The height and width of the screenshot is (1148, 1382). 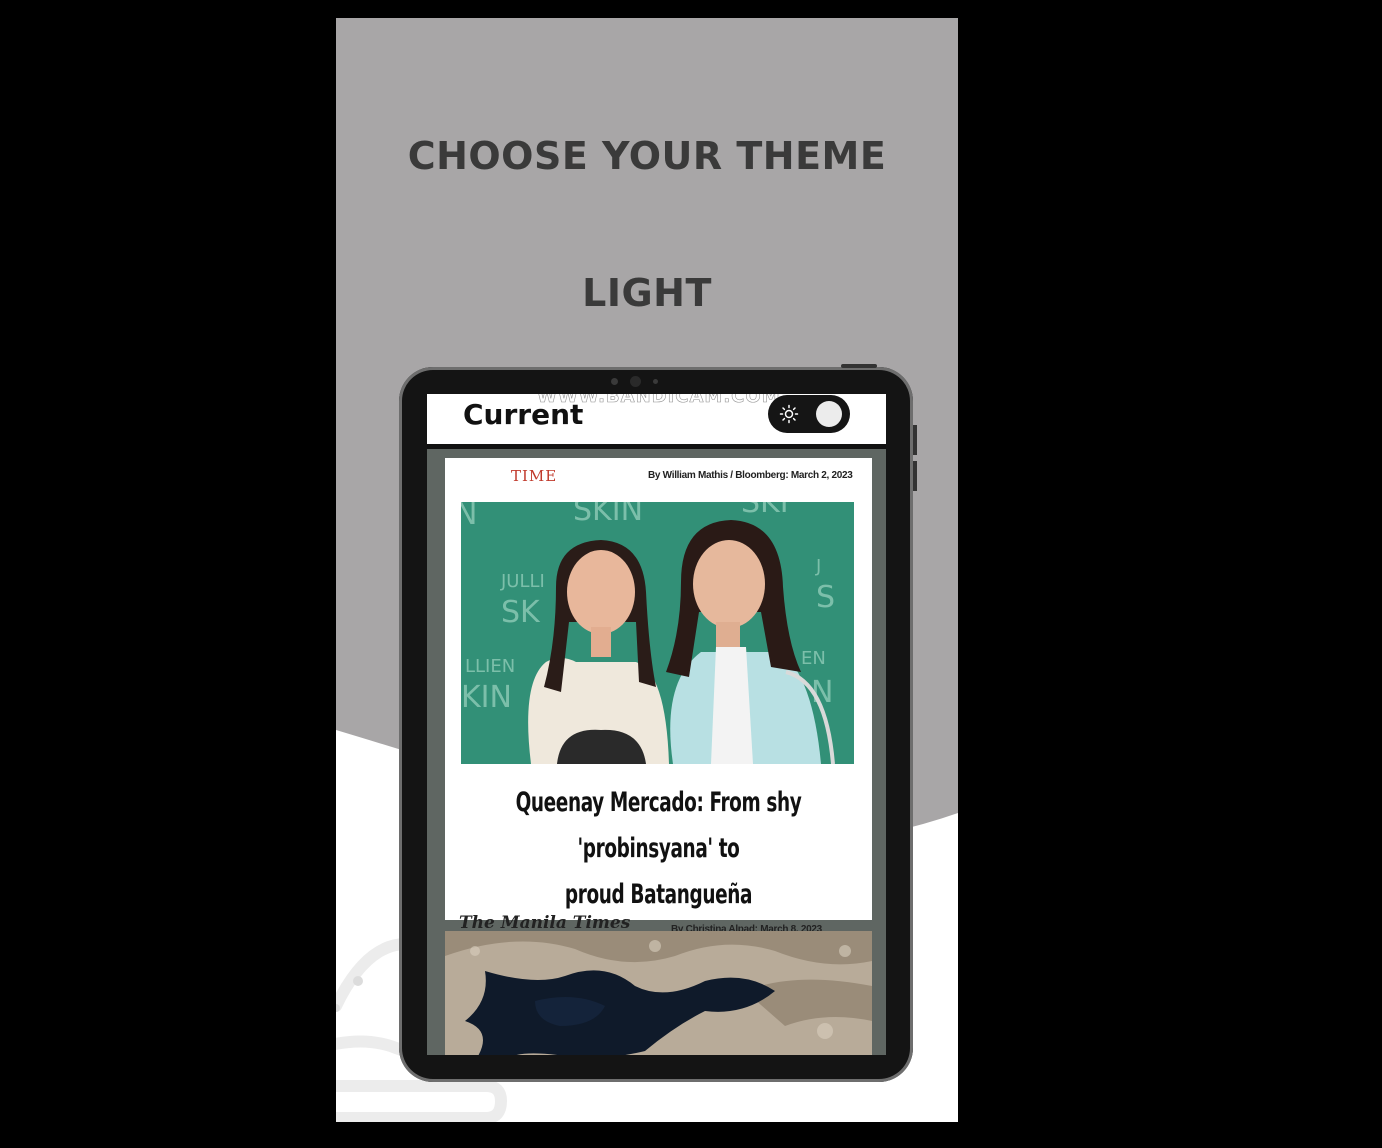 I want to click on svg-text: EN, so click(x=813, y=658).